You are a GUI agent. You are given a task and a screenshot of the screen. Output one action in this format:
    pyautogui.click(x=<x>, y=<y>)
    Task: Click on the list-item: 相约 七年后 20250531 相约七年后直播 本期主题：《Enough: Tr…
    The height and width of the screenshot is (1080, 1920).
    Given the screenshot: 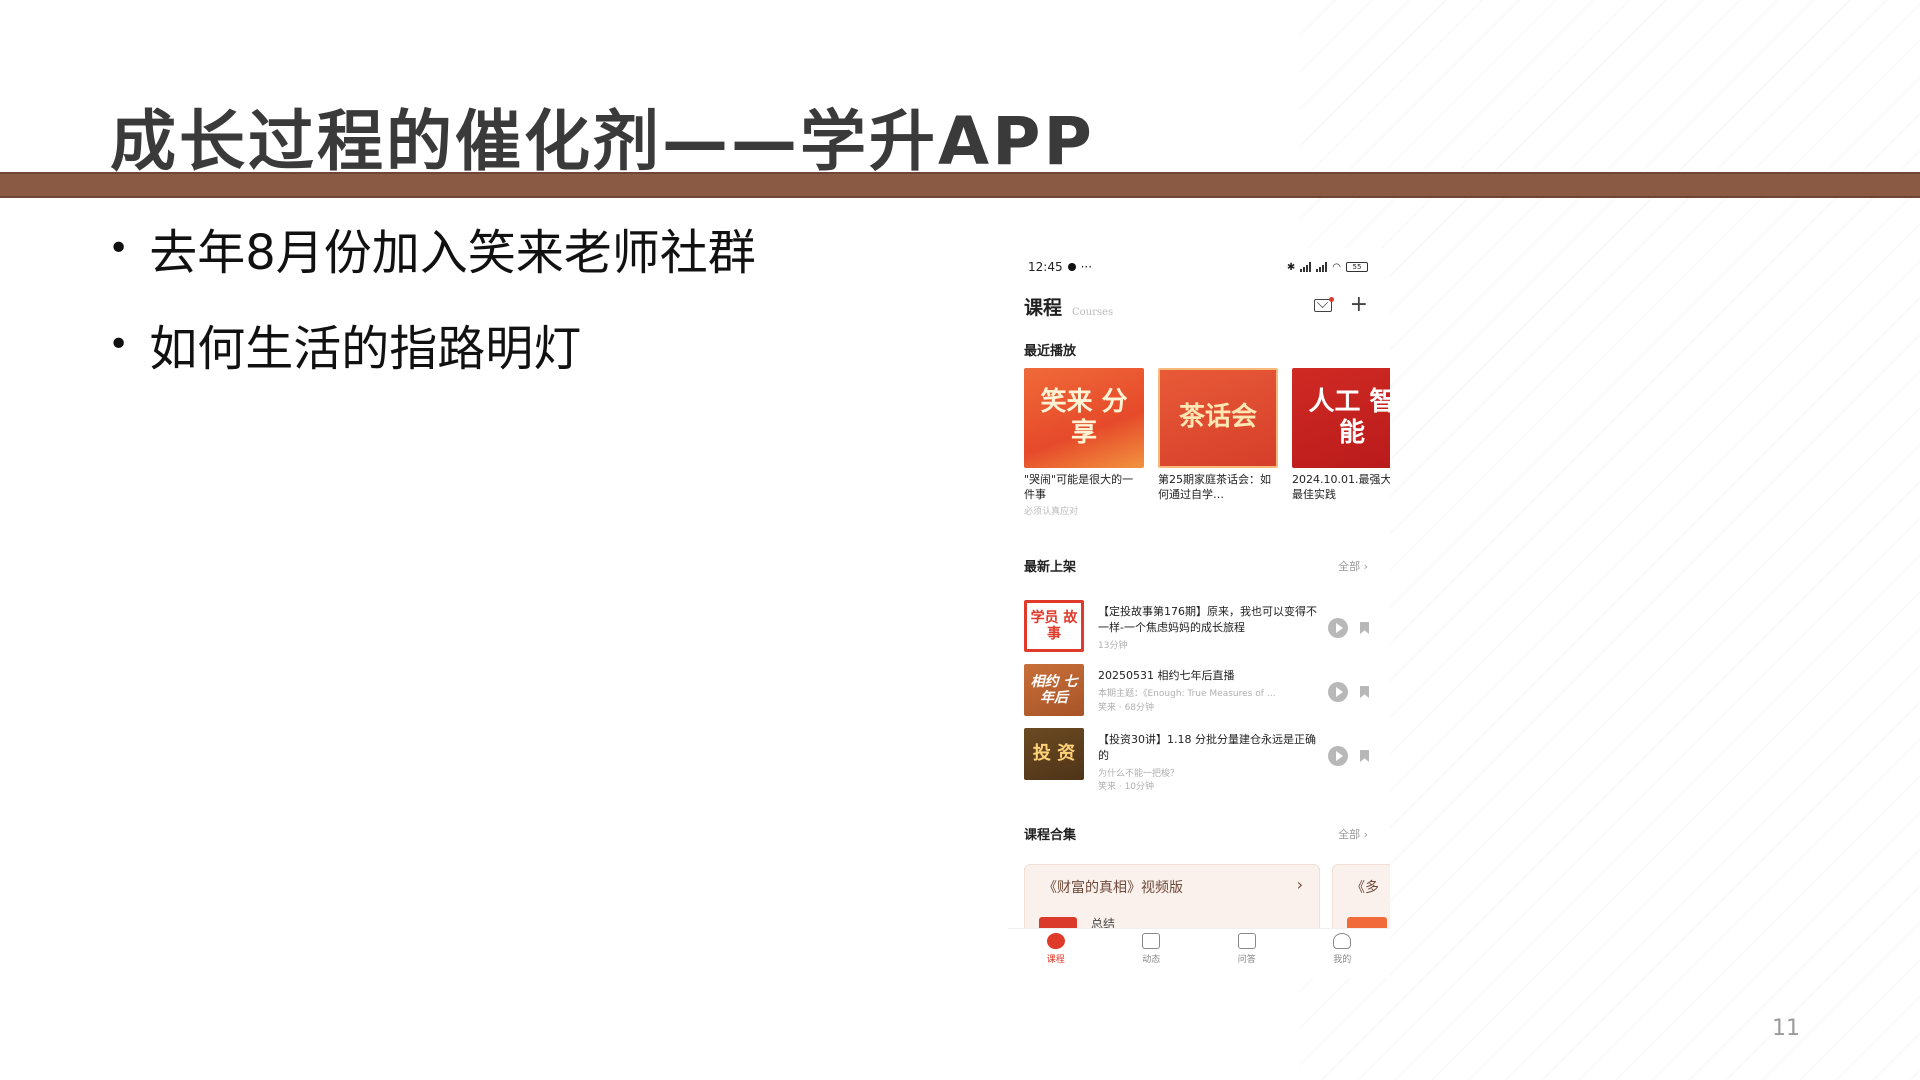 What is the action you would take?
    pyautogui.click(x=1199, y=692)
    